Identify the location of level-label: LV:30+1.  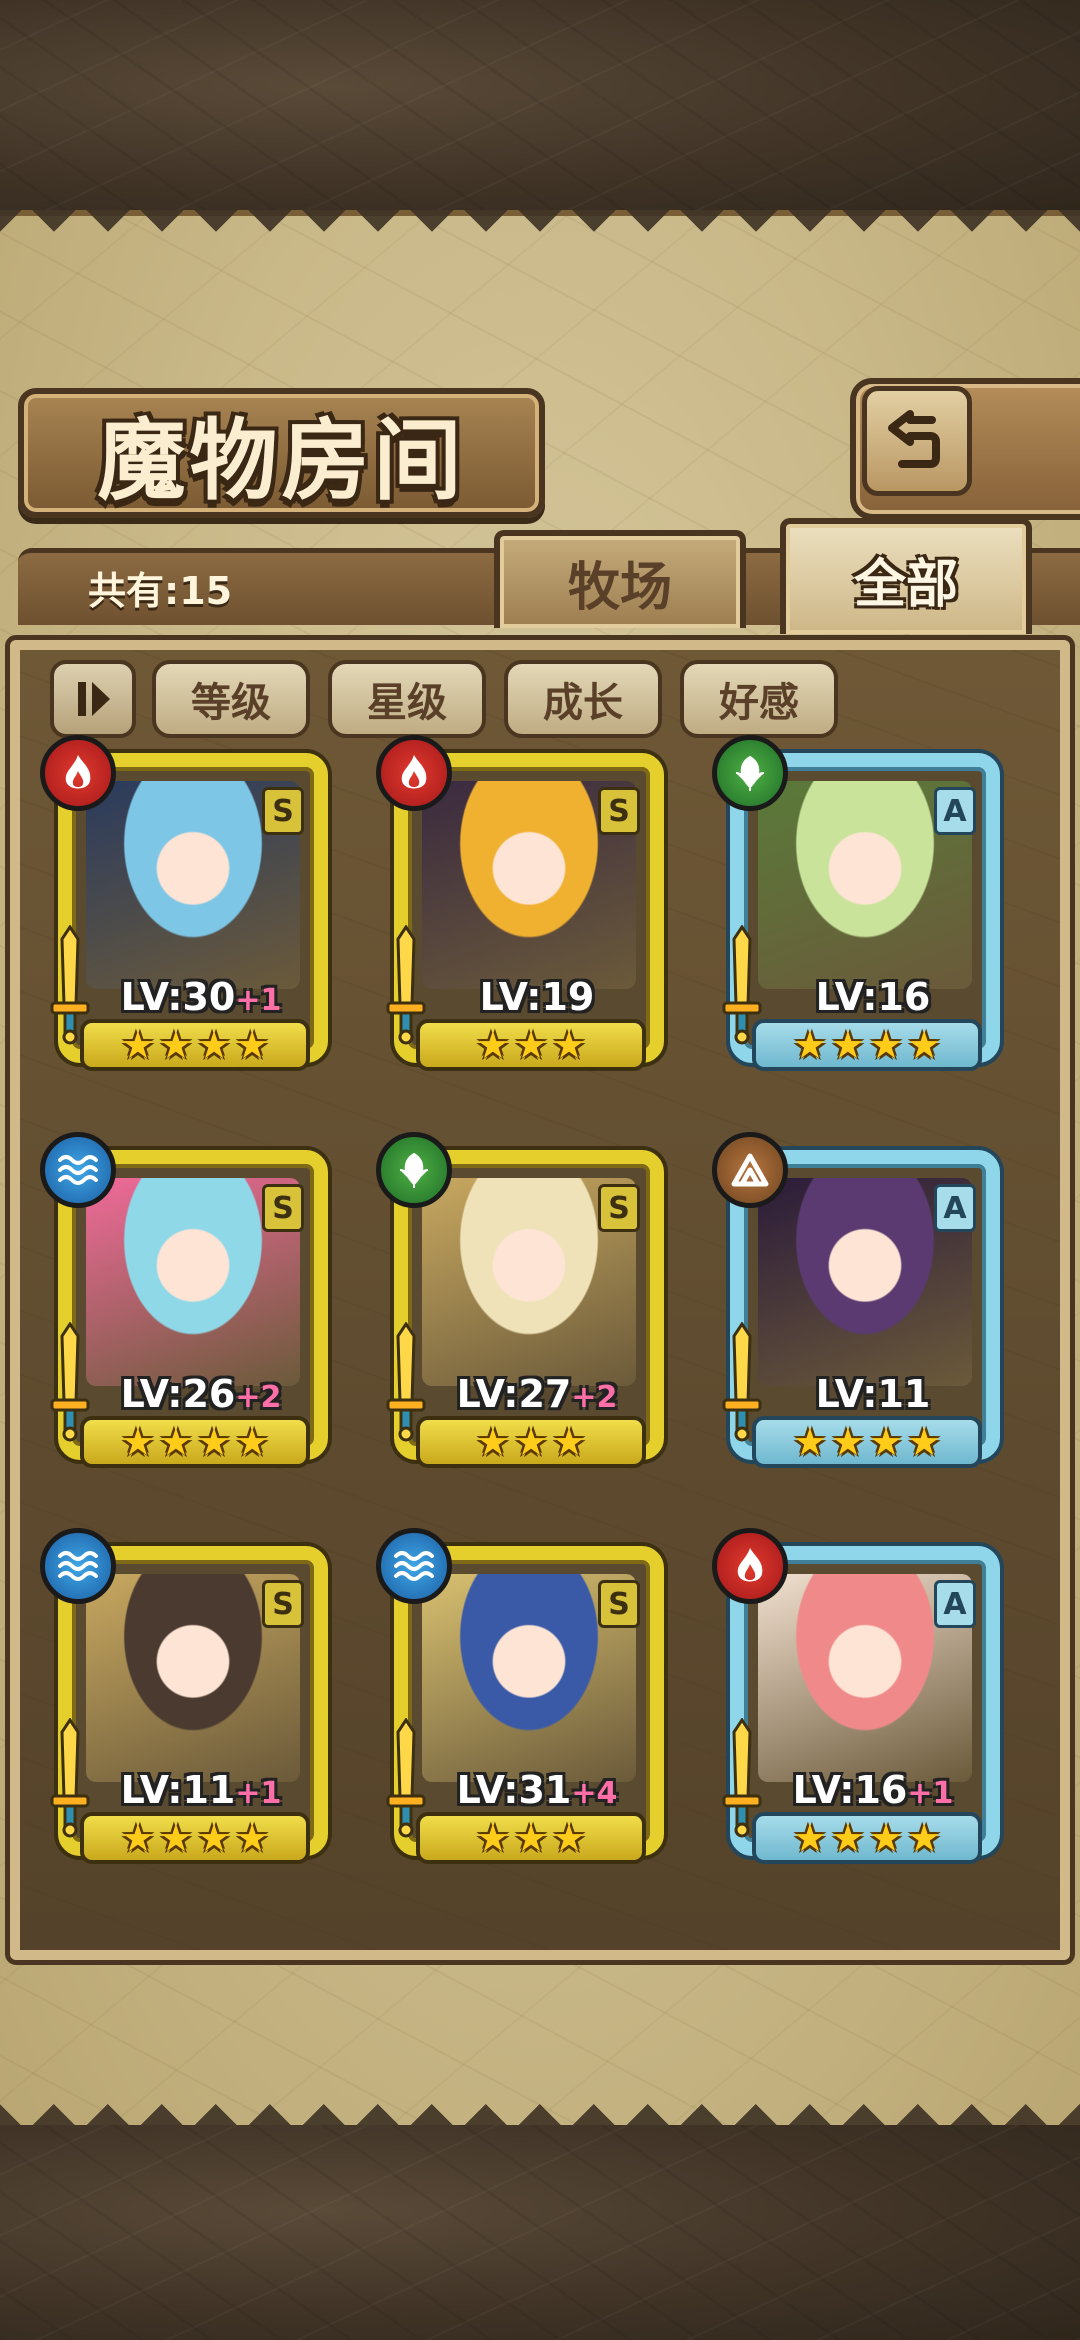
(201, 997).